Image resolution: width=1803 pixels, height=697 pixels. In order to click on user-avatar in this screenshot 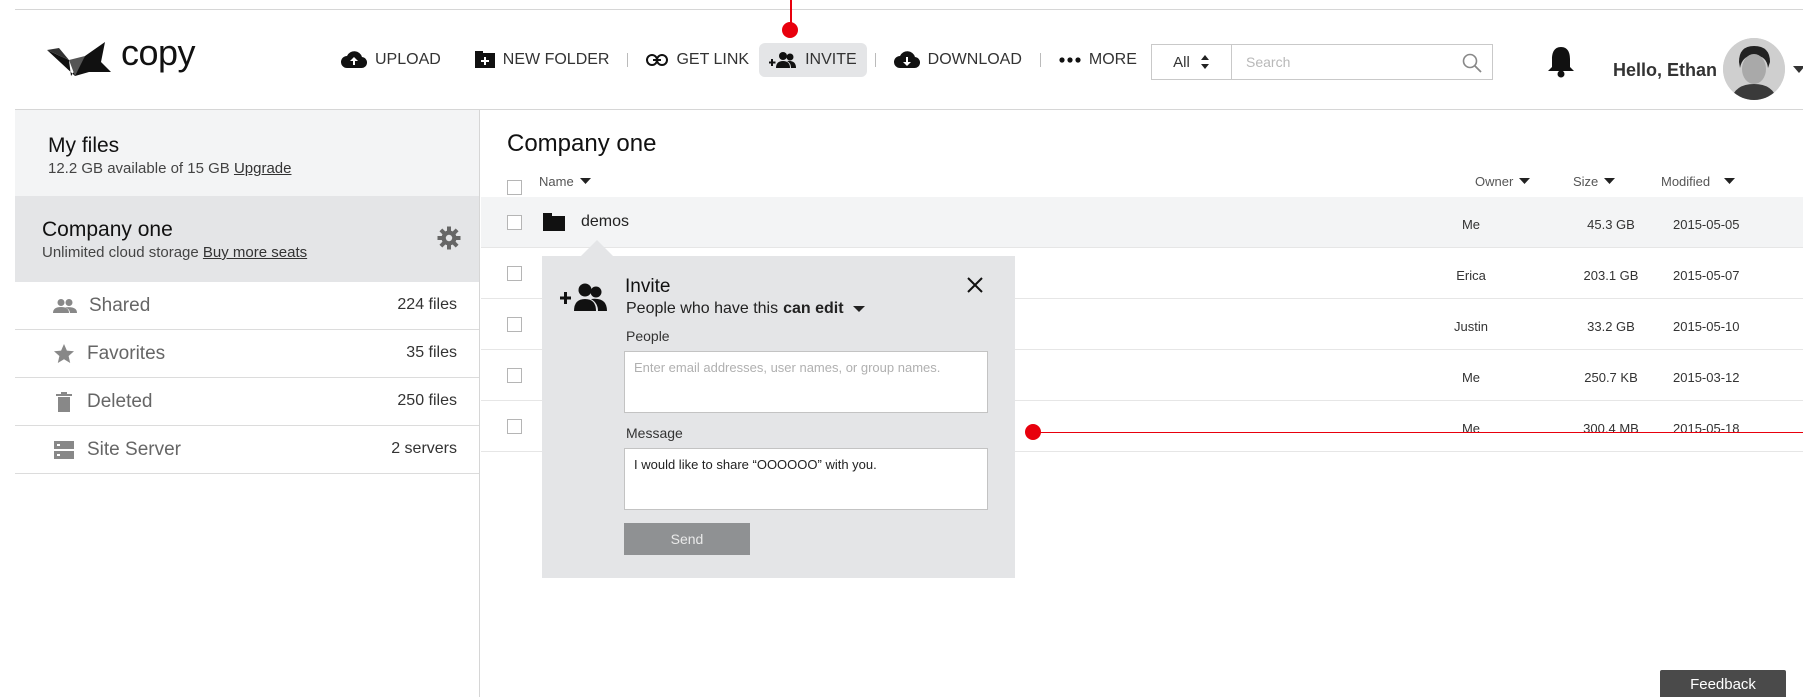, I will do `click(1754, 69)`.